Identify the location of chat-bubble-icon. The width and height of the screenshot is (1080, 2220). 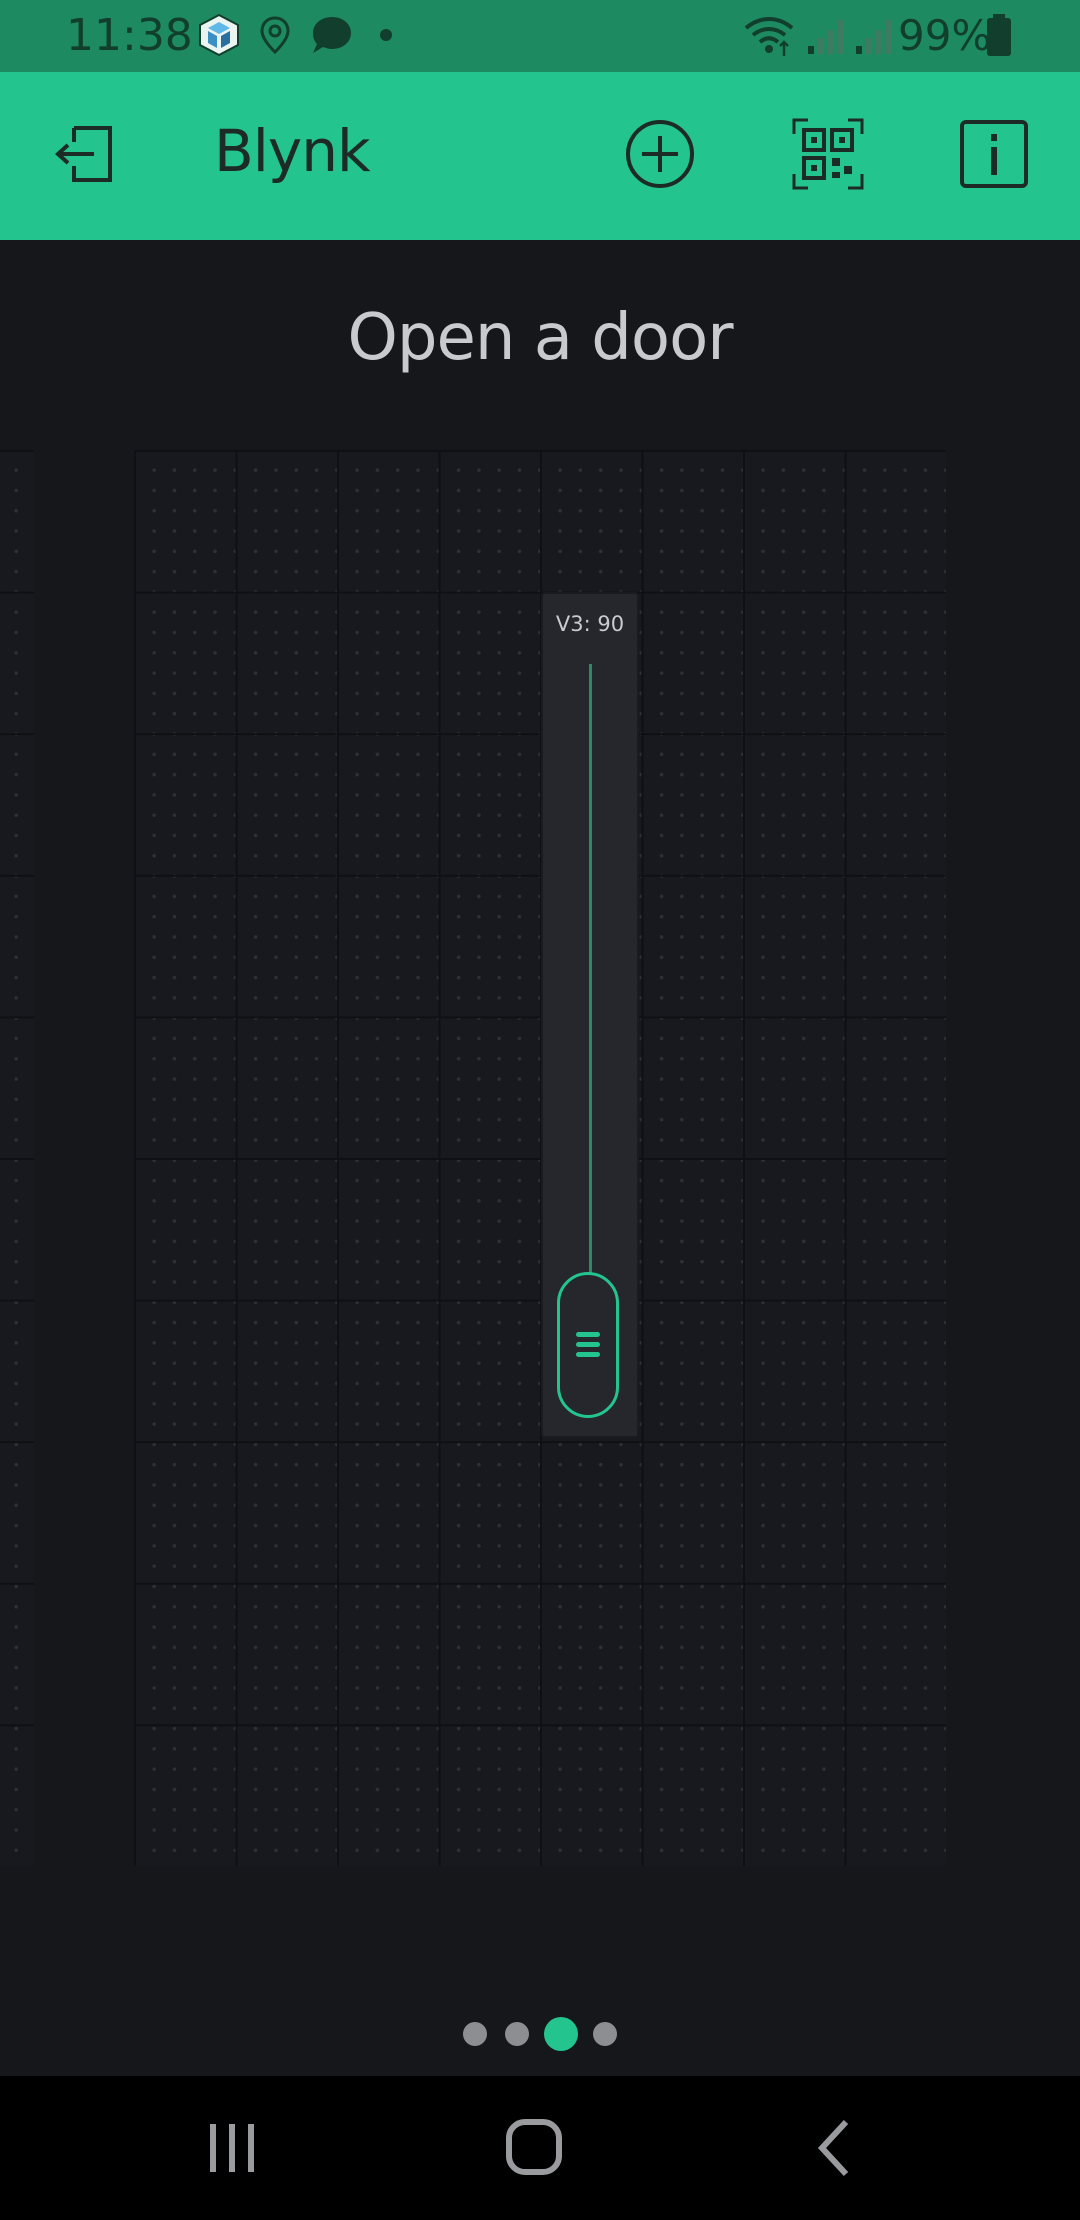
(332, 35).